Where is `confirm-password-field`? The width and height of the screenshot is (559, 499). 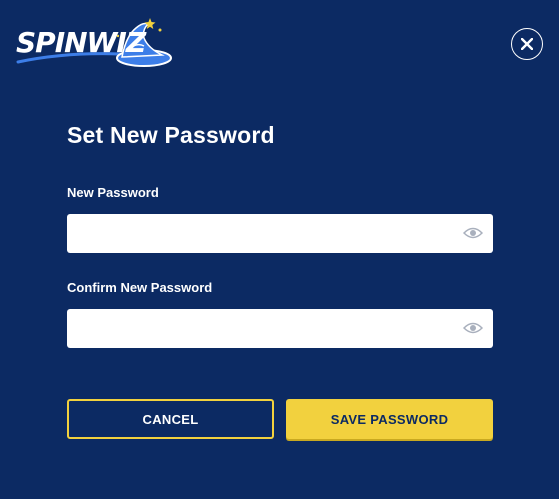 confirm-password-field is located at coordinates (280, 328).